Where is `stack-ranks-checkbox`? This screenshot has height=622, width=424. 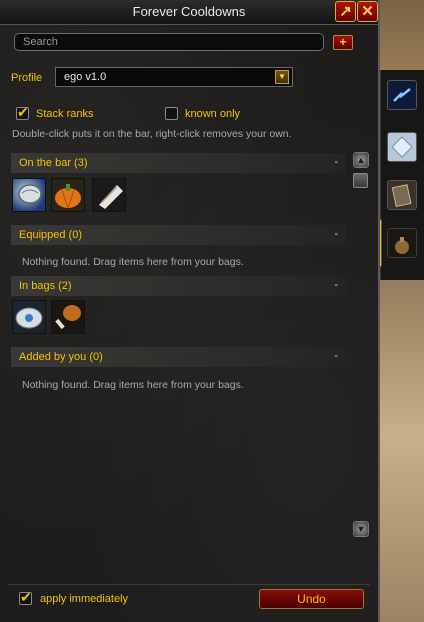
stack-ranks-checkbox is located at coordinates (22, 112).